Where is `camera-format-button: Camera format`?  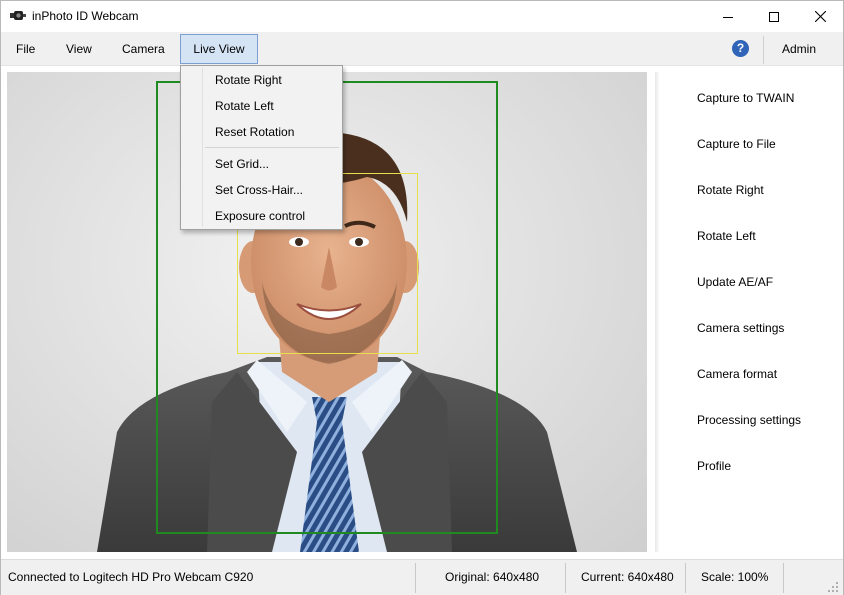
camera-format-button: Camera format is located at coordinates (737, 374).